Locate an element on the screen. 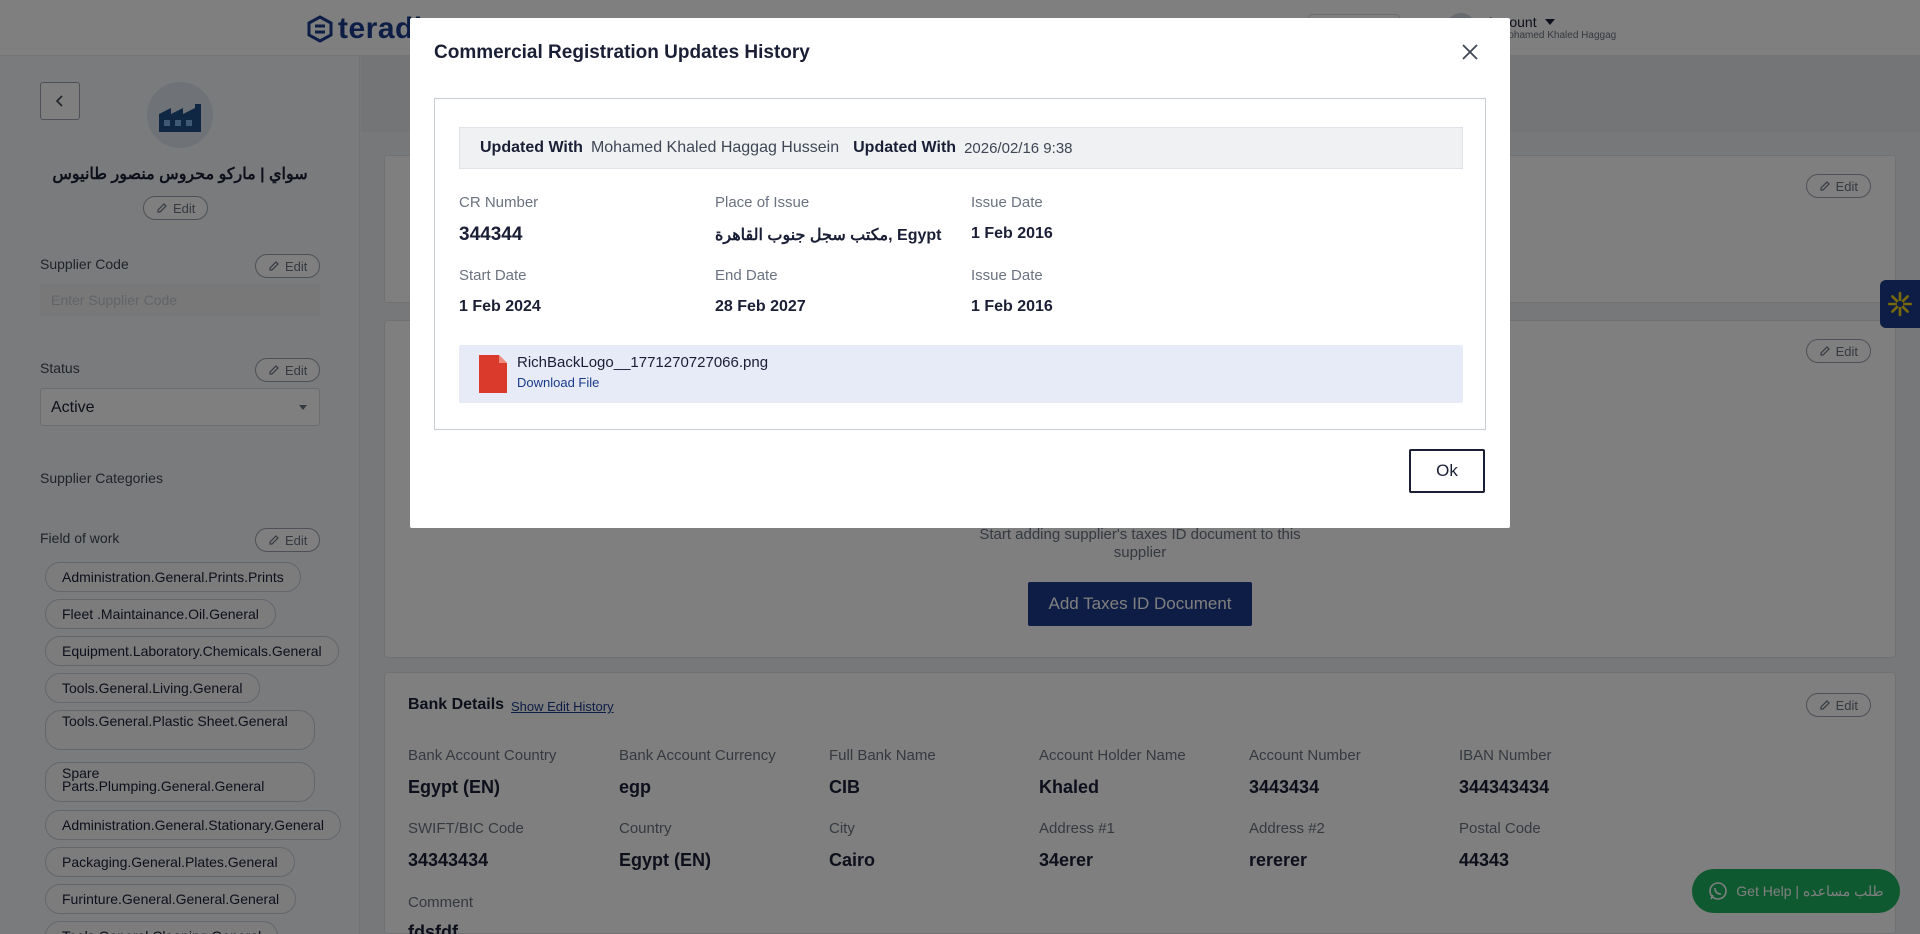  place-of-issue-label: Place of Issue is located at coordinates (762, 202).